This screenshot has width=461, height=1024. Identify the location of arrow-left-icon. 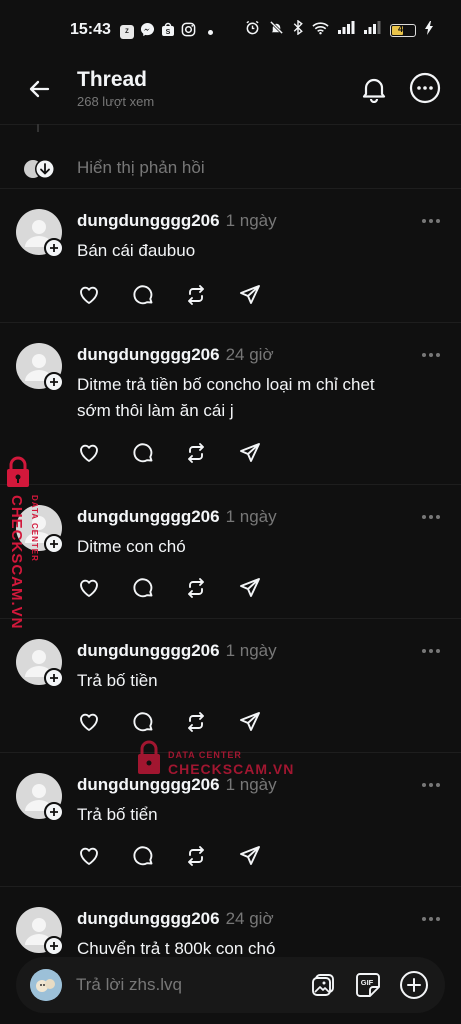
(39, 89).